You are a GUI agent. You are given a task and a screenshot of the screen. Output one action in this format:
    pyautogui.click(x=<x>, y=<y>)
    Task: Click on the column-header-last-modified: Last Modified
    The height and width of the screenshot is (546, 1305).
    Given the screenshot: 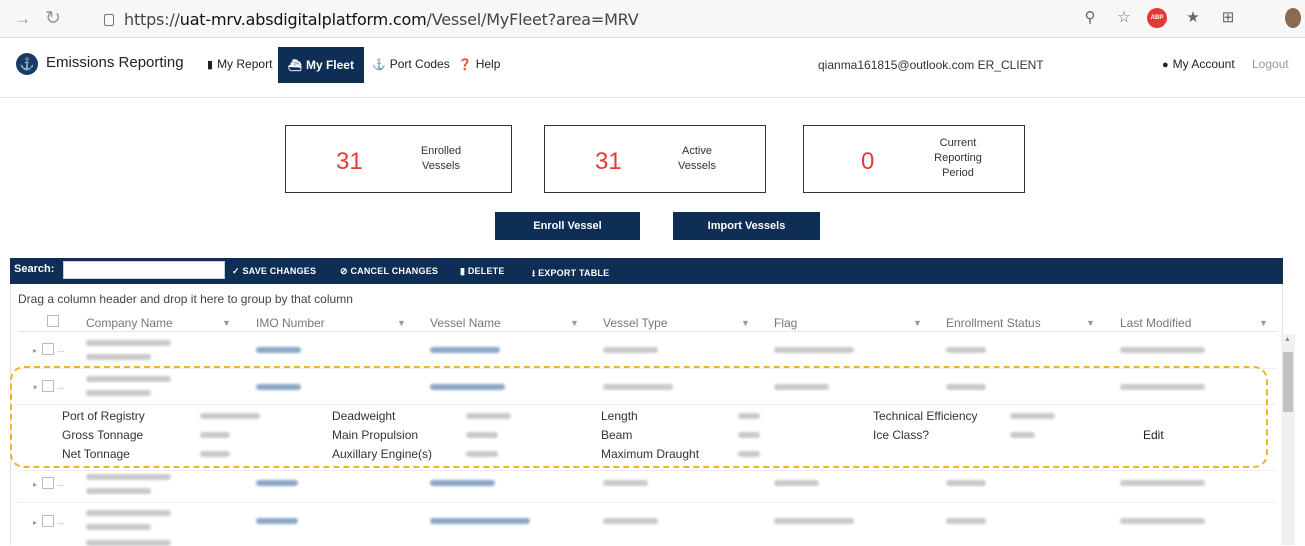 What is the action you would take?
    pyautogui.click(x=1155, y=323)
    